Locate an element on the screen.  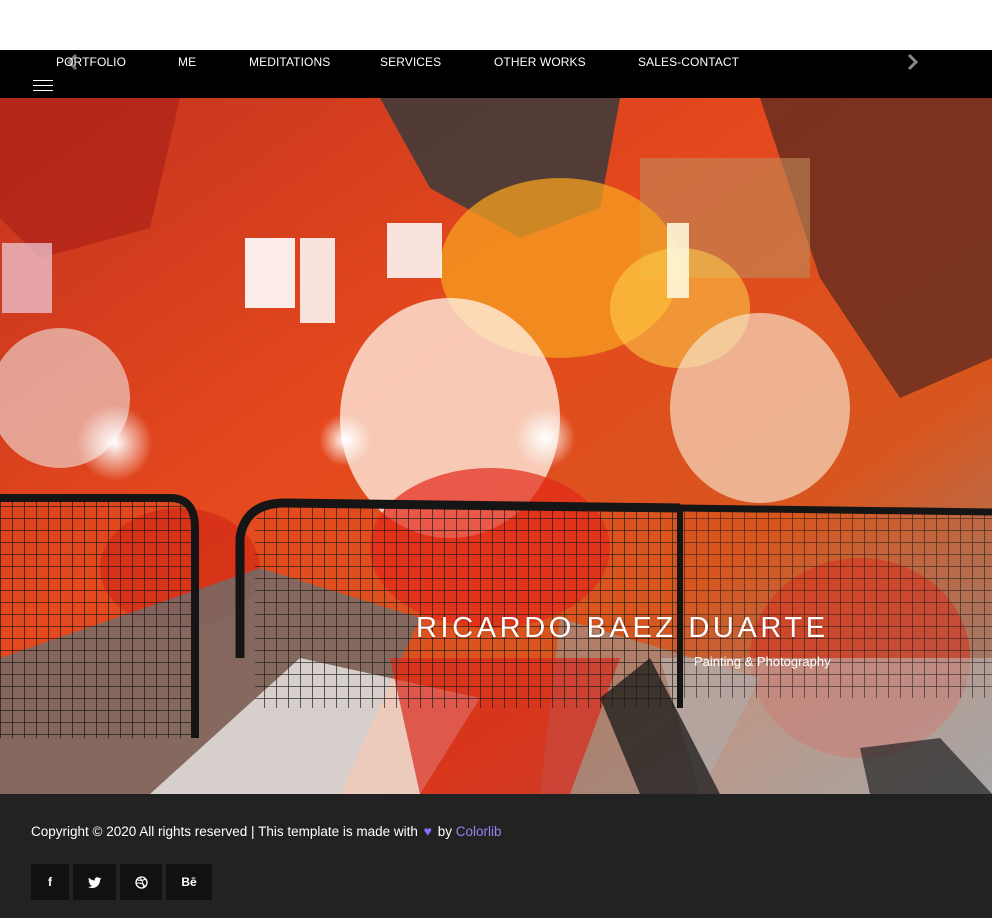
nav-item-sales-contact: SALES-CONTACT is located at coordinates (688, 62).